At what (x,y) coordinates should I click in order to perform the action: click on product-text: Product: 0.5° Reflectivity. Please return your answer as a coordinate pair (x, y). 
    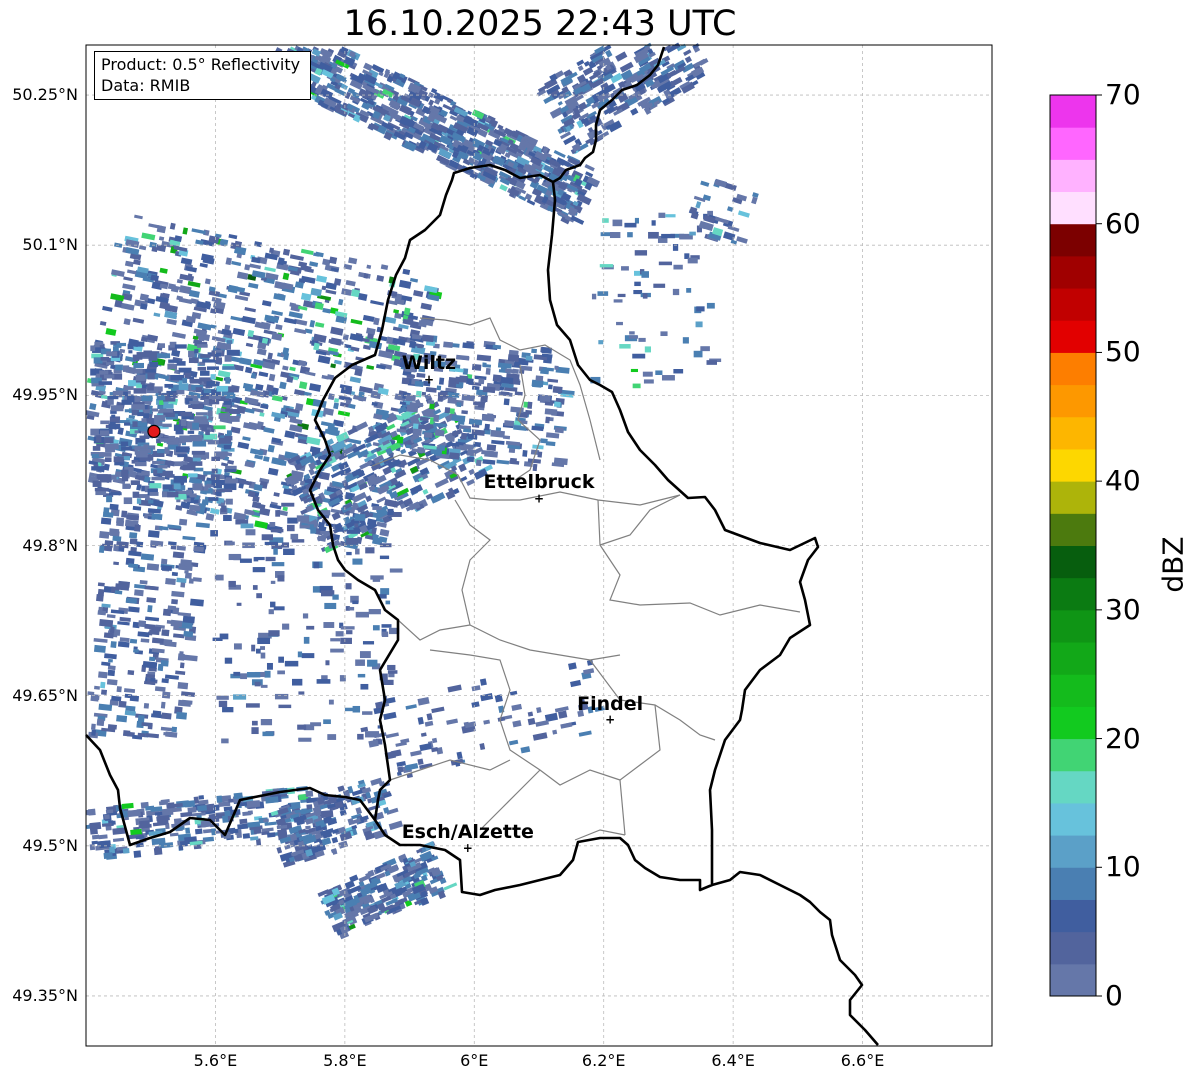
    Looking at the image, I should click on (201, 64).